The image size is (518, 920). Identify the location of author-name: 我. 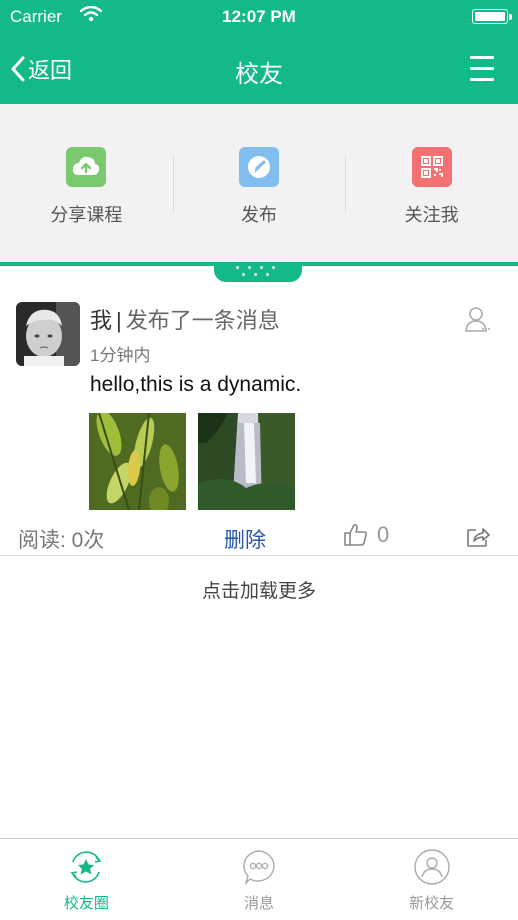
(101, 320).